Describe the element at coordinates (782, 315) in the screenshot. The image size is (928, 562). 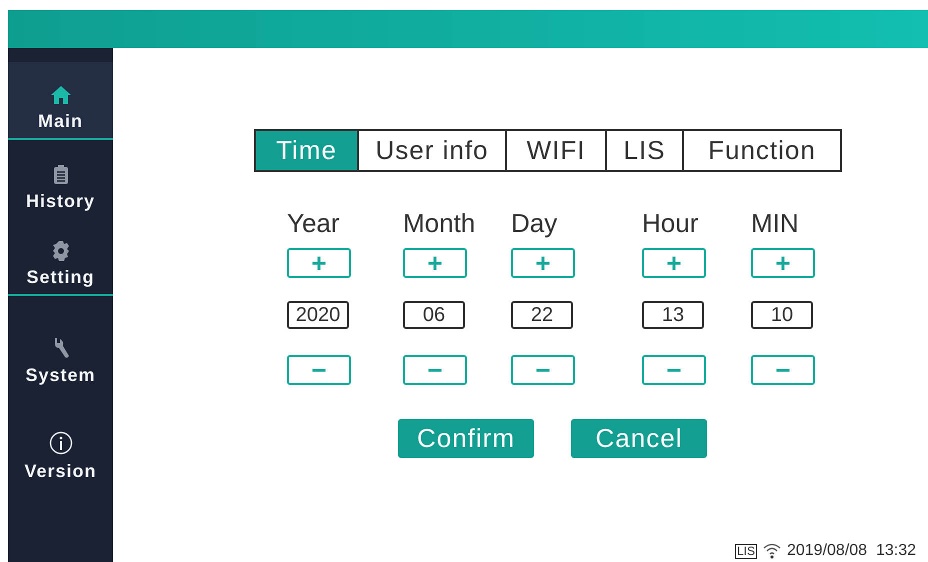
I see `value-field: 10` at that location.